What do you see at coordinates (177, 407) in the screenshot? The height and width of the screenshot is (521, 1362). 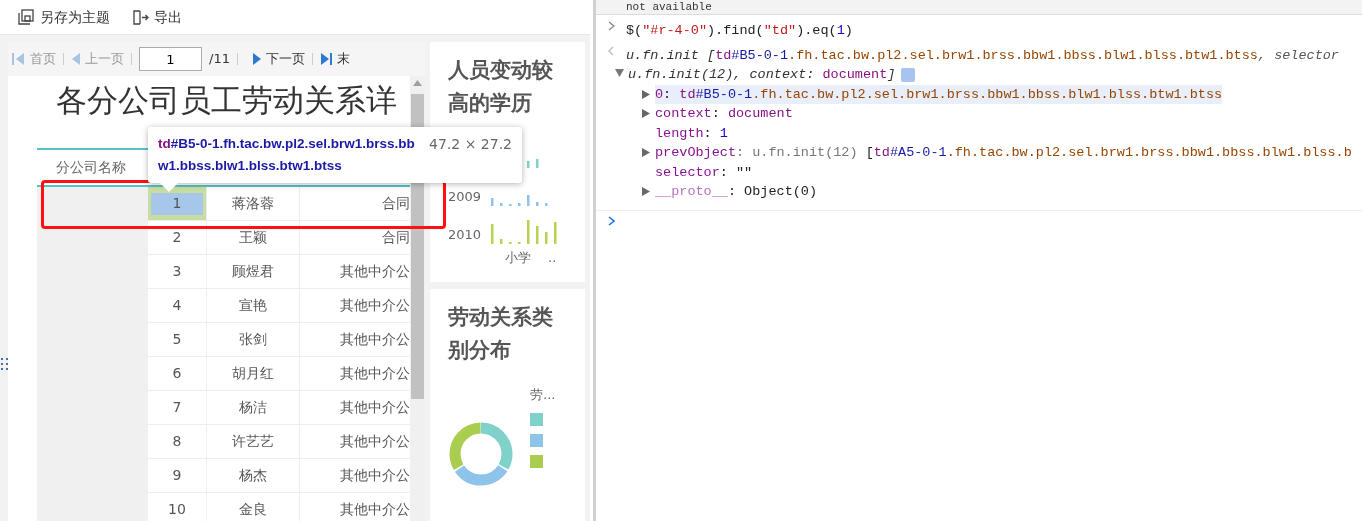 I see `table-cell: 7` at bounding box center [177, 407].